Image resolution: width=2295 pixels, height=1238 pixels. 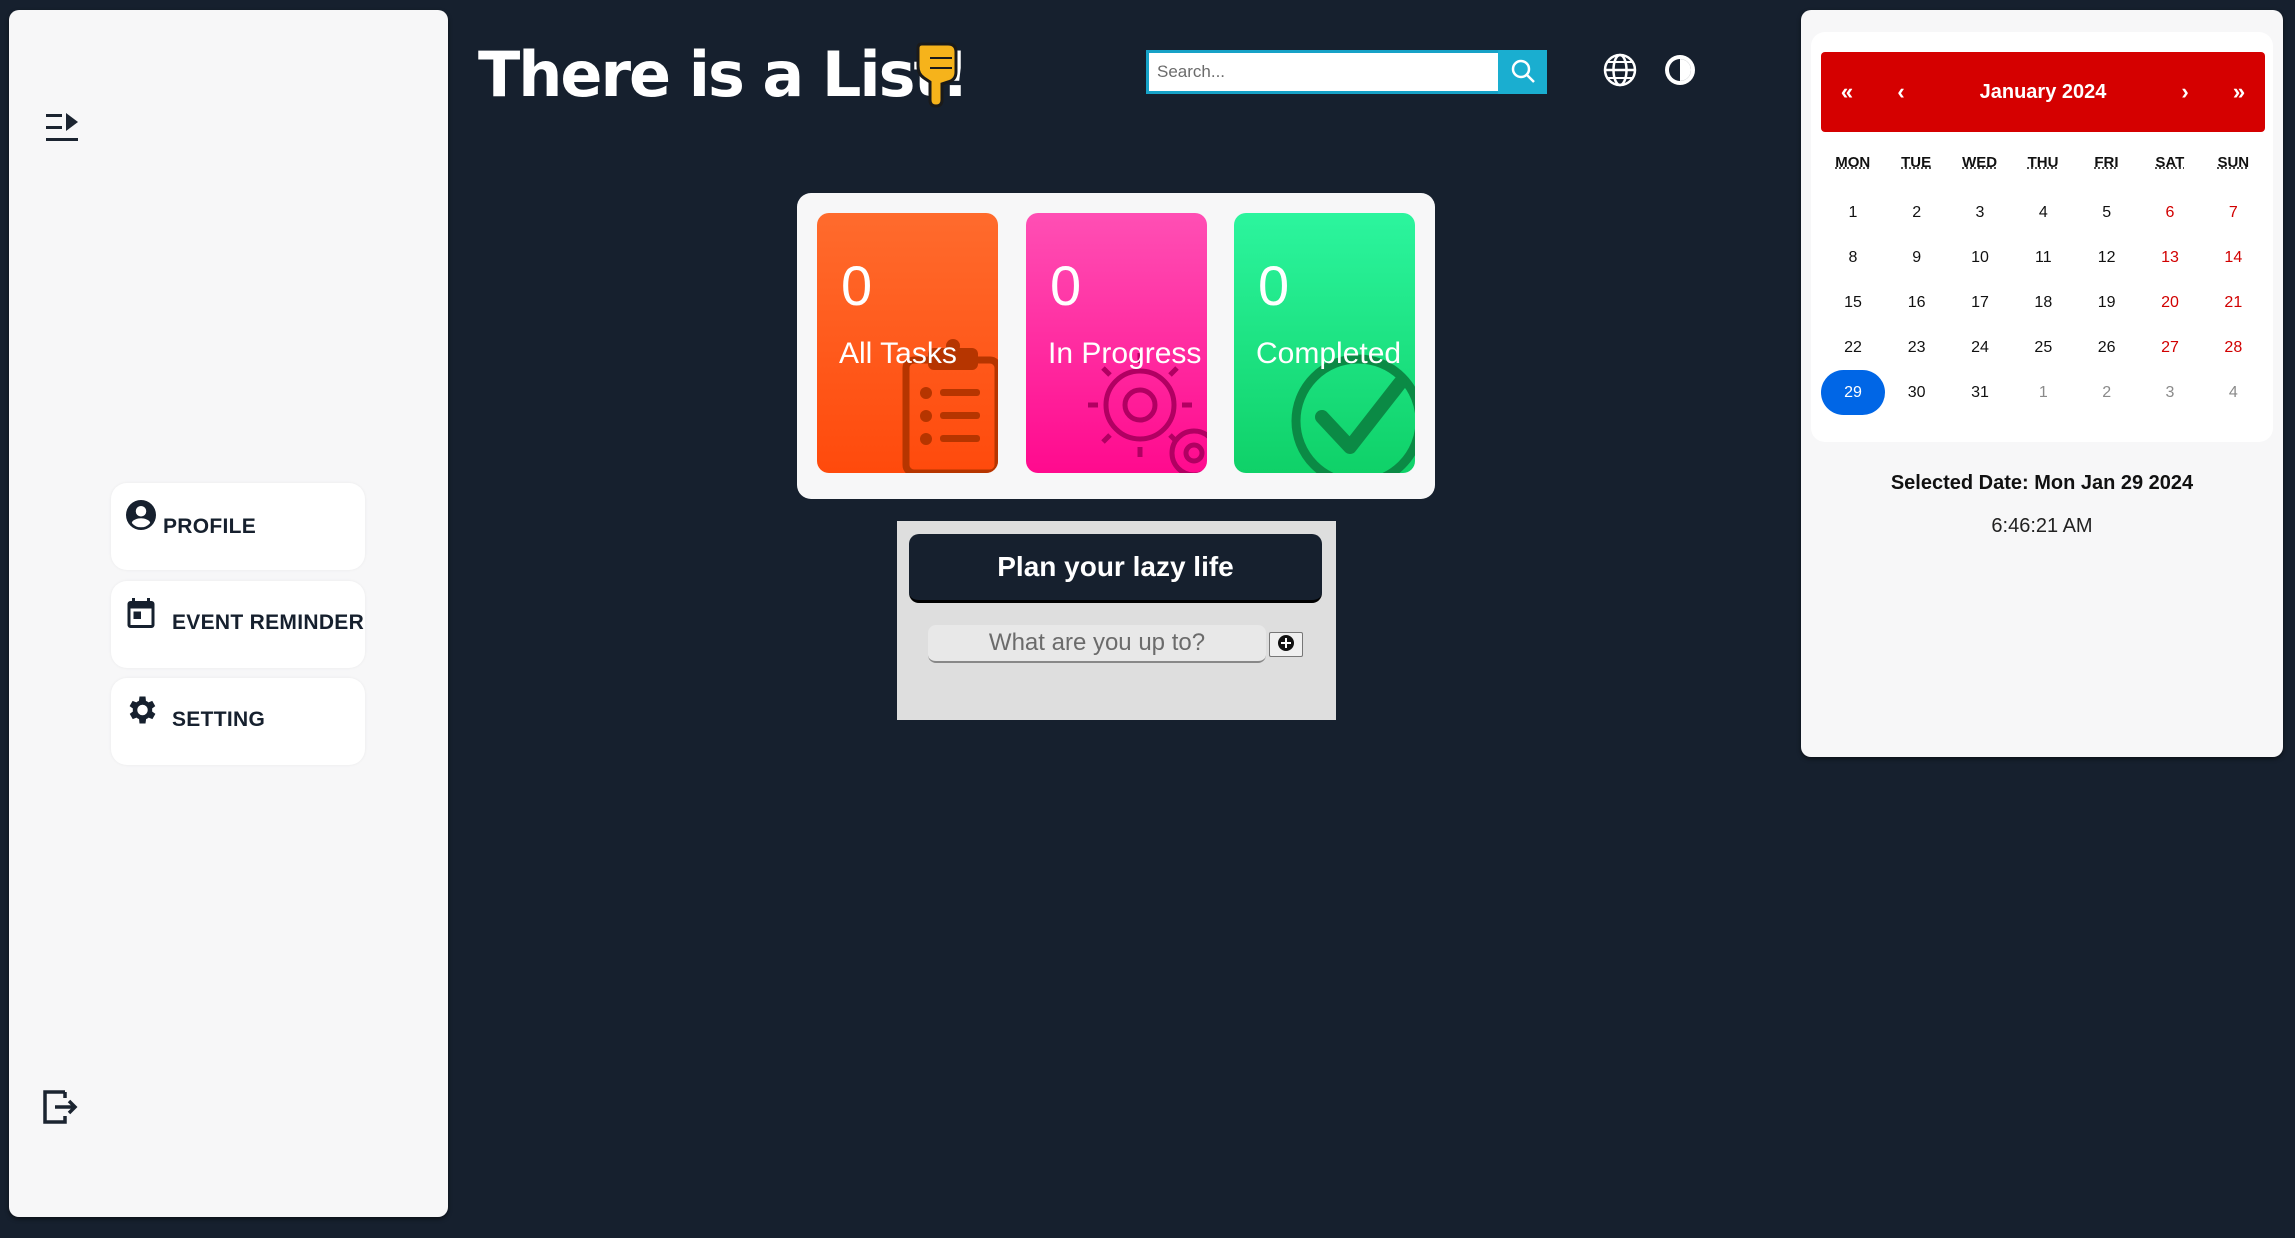 What do you see at coordinates (1853, 257) in the screenshot?
I see `calendar-day: 8` at bounding box center [1853, 257].